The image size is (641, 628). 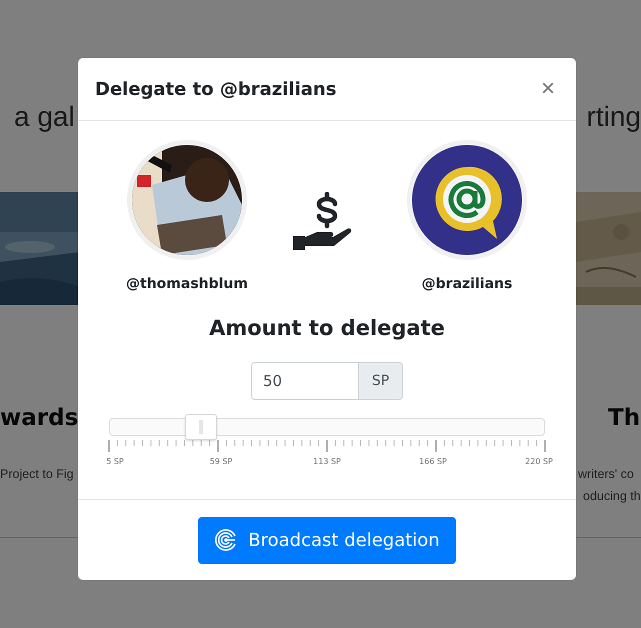 What do you see at coordinates (539, 461) in the screenshot?
I see `tick-label: 220 SP` at bounding box center [539, 461].